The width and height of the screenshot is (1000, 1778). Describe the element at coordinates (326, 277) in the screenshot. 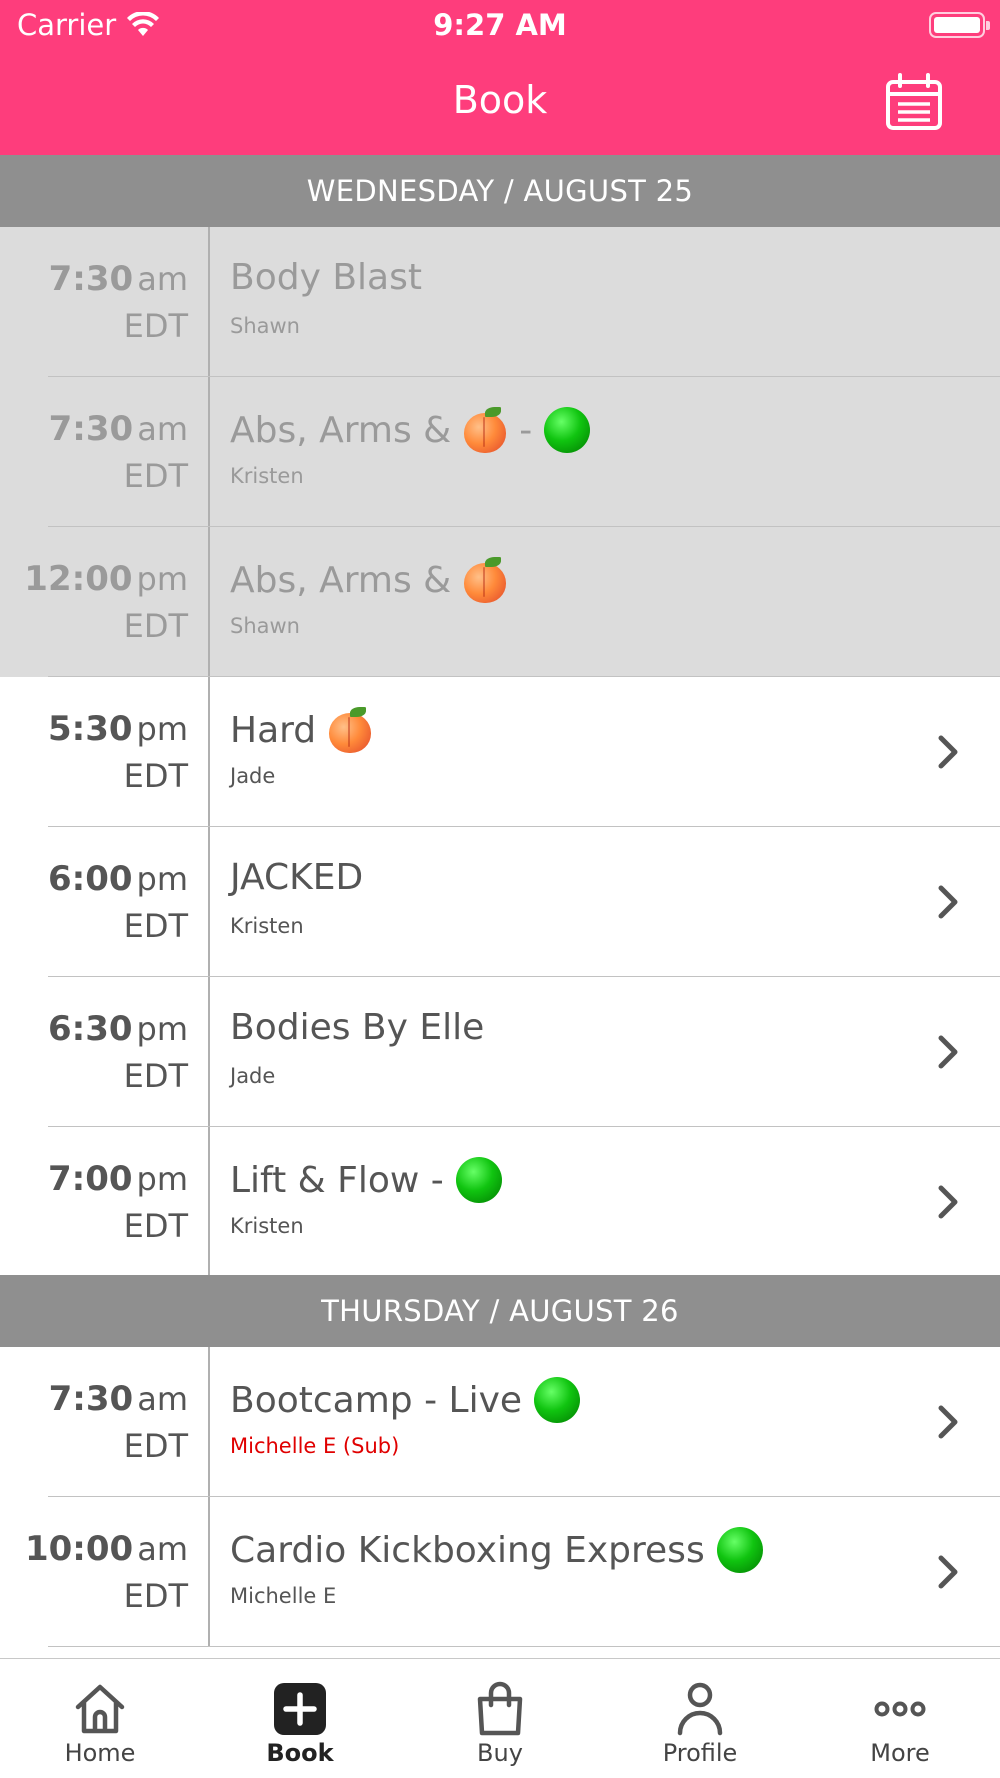

I see `class-name: Body Blast` at that location.